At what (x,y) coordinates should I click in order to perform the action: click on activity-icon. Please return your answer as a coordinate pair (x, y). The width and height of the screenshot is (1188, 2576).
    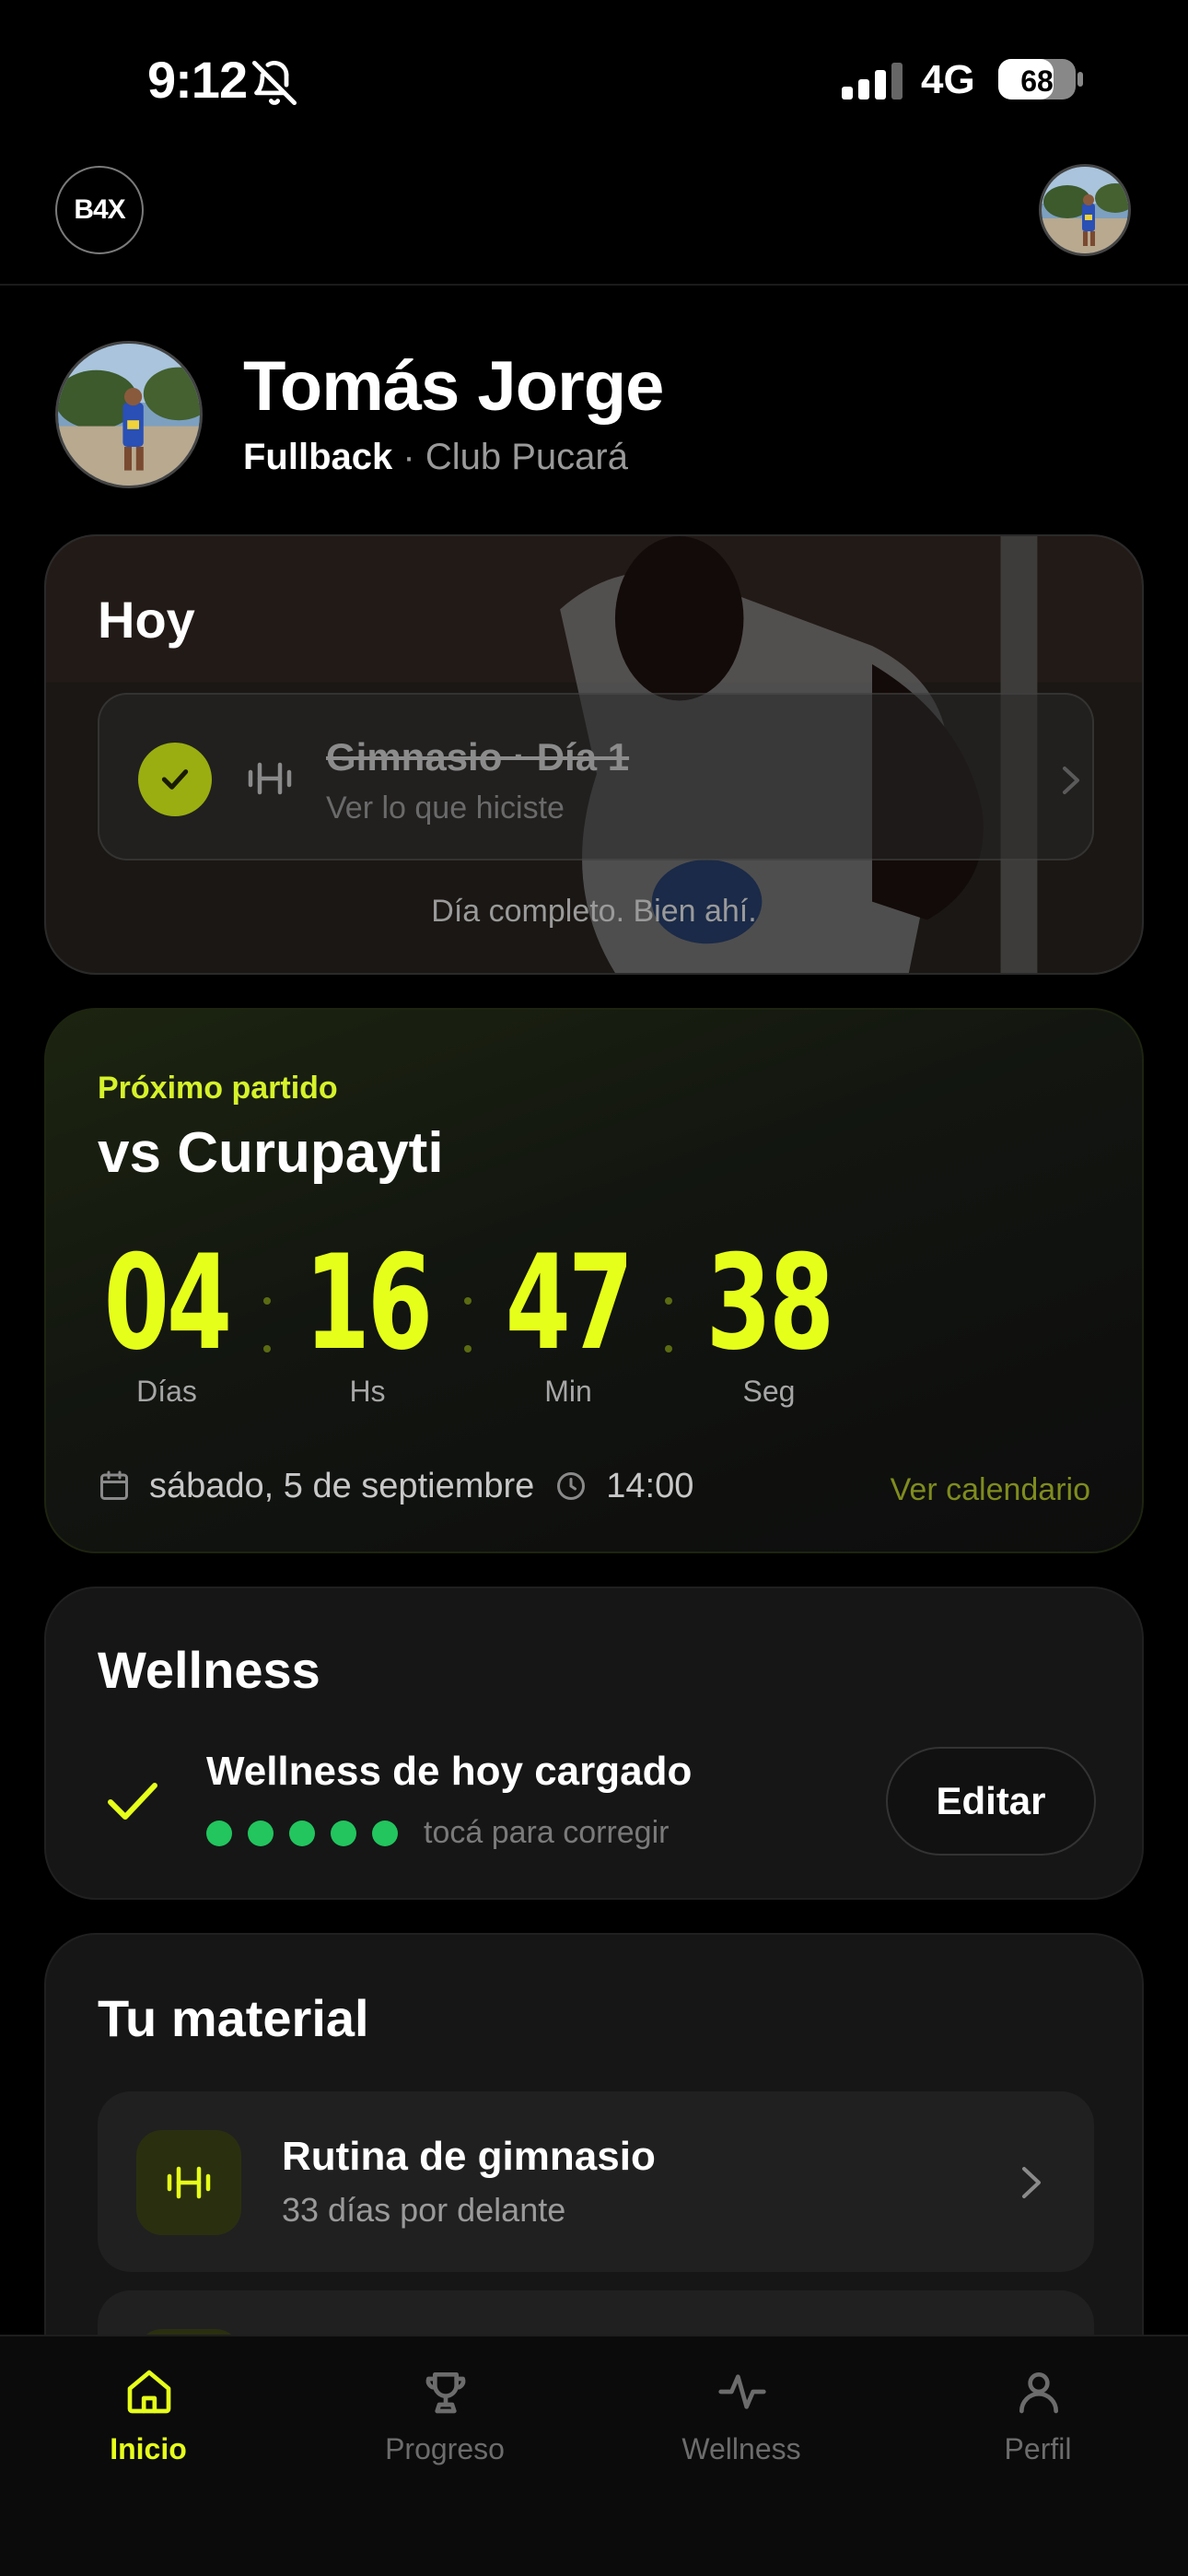
    Looking at the image, I should click on (742, 2391).